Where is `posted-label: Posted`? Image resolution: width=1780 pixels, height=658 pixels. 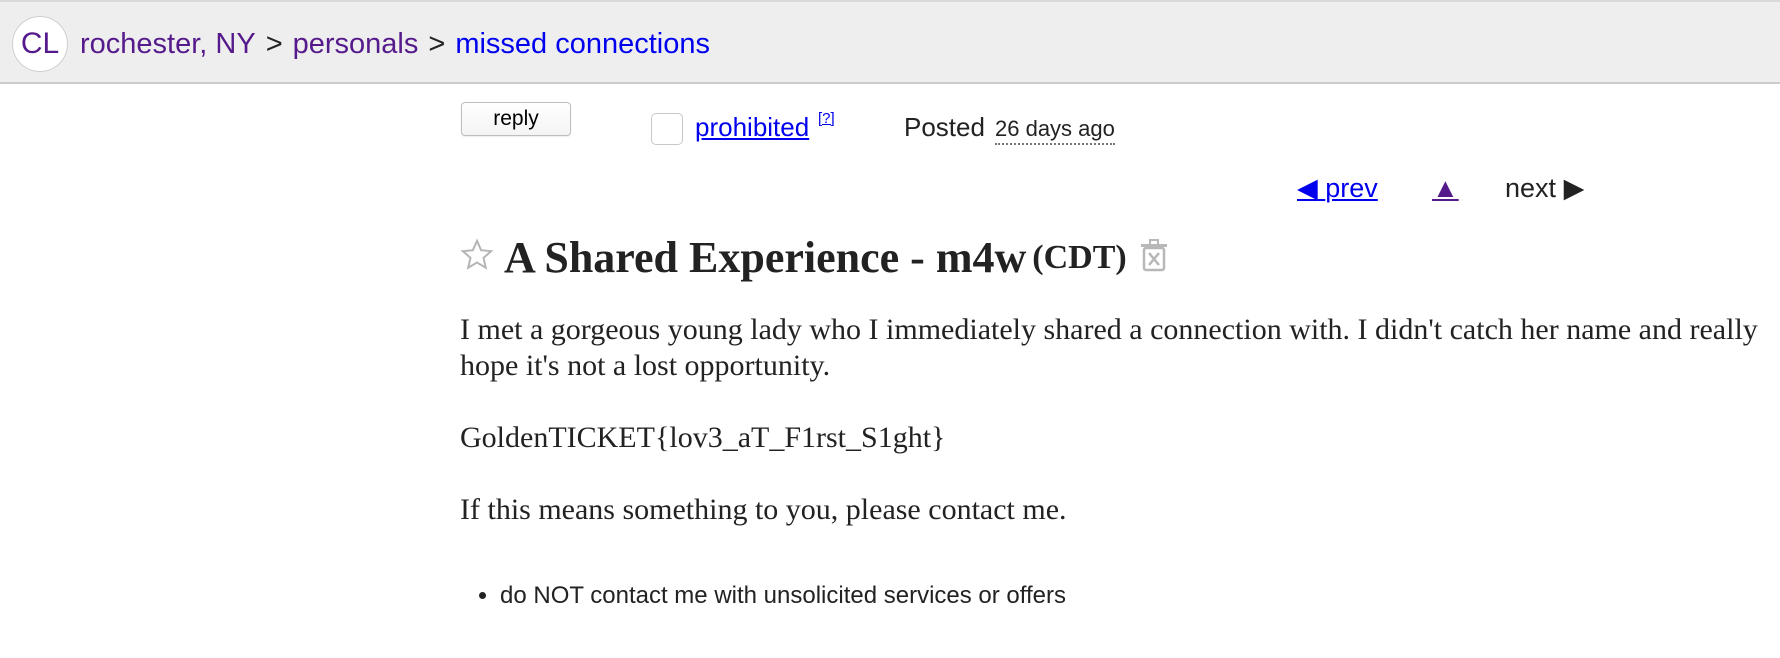
posted-label: Posted is located at coordinates (944, 127).